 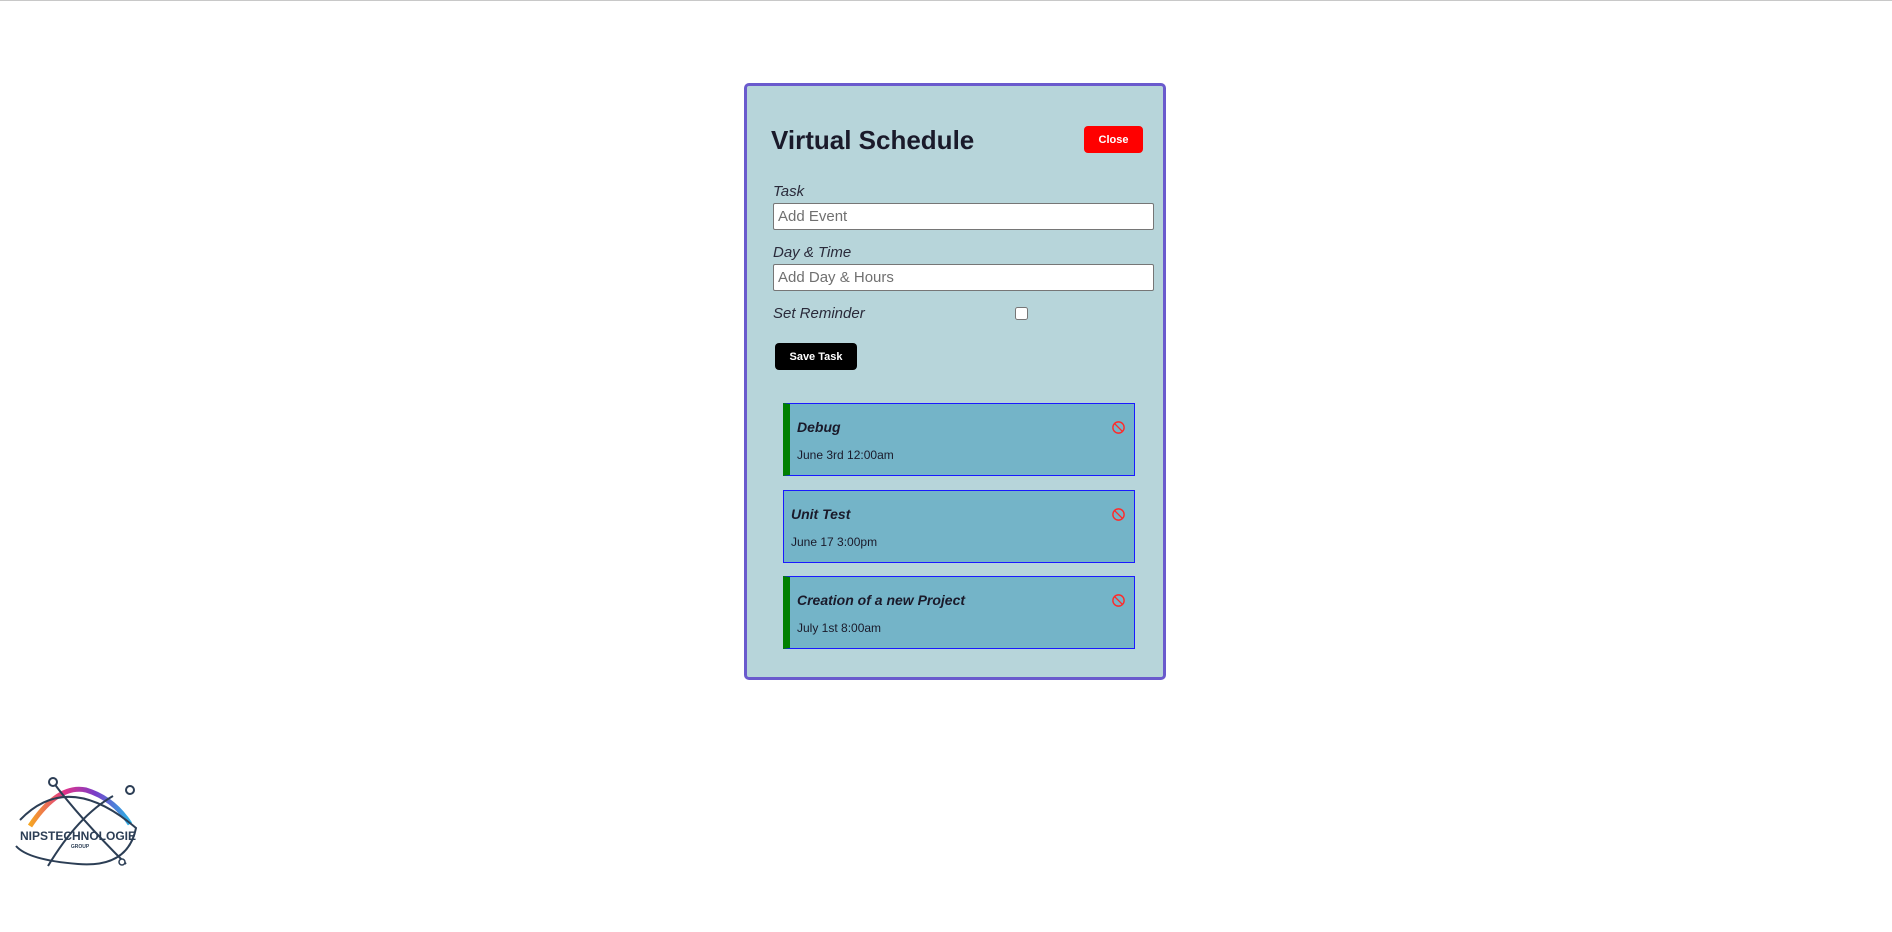 I want to click on day-time-input, so click(x=963, y=277).